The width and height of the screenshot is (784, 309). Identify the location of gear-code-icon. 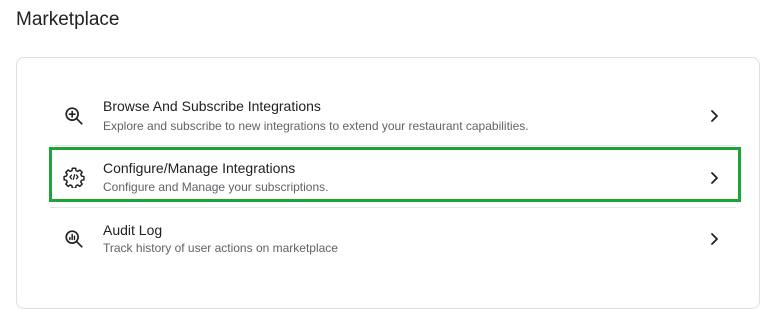
(74, 177).